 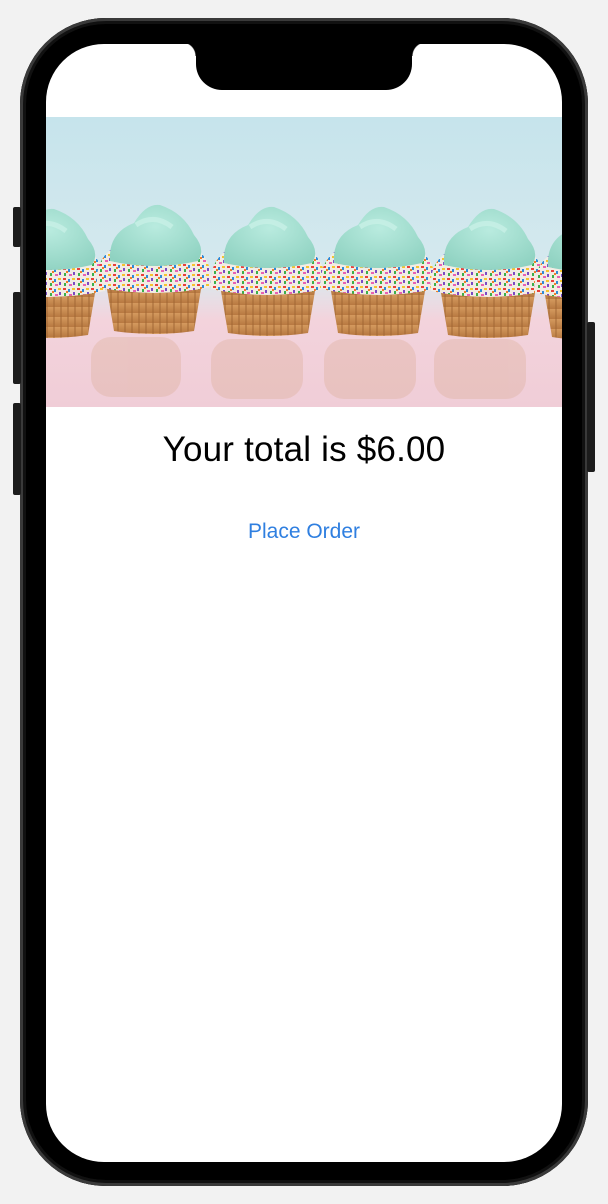 I want to click on power-button, so click(x=591, y=397).